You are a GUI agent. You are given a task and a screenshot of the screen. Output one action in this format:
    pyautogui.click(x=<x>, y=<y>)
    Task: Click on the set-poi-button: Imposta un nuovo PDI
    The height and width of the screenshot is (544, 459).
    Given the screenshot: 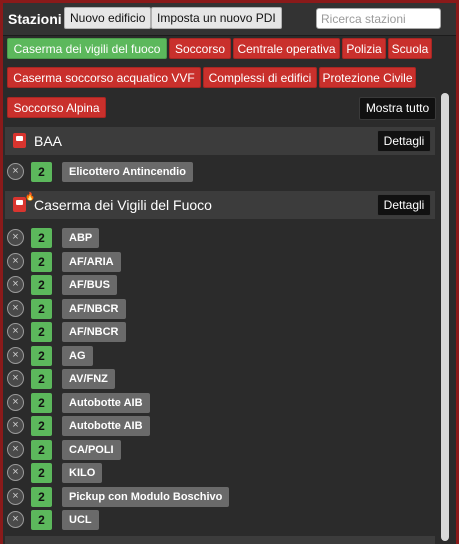 What is the action you would take?
    pyautogui.click(x=216, y=18)
    